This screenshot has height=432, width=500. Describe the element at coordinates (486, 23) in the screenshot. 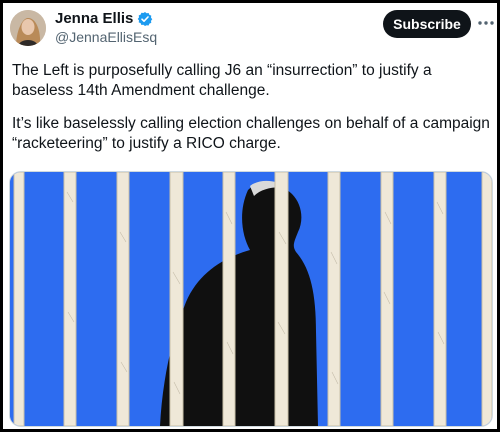

I see `more-horizontal-icon` at that location.